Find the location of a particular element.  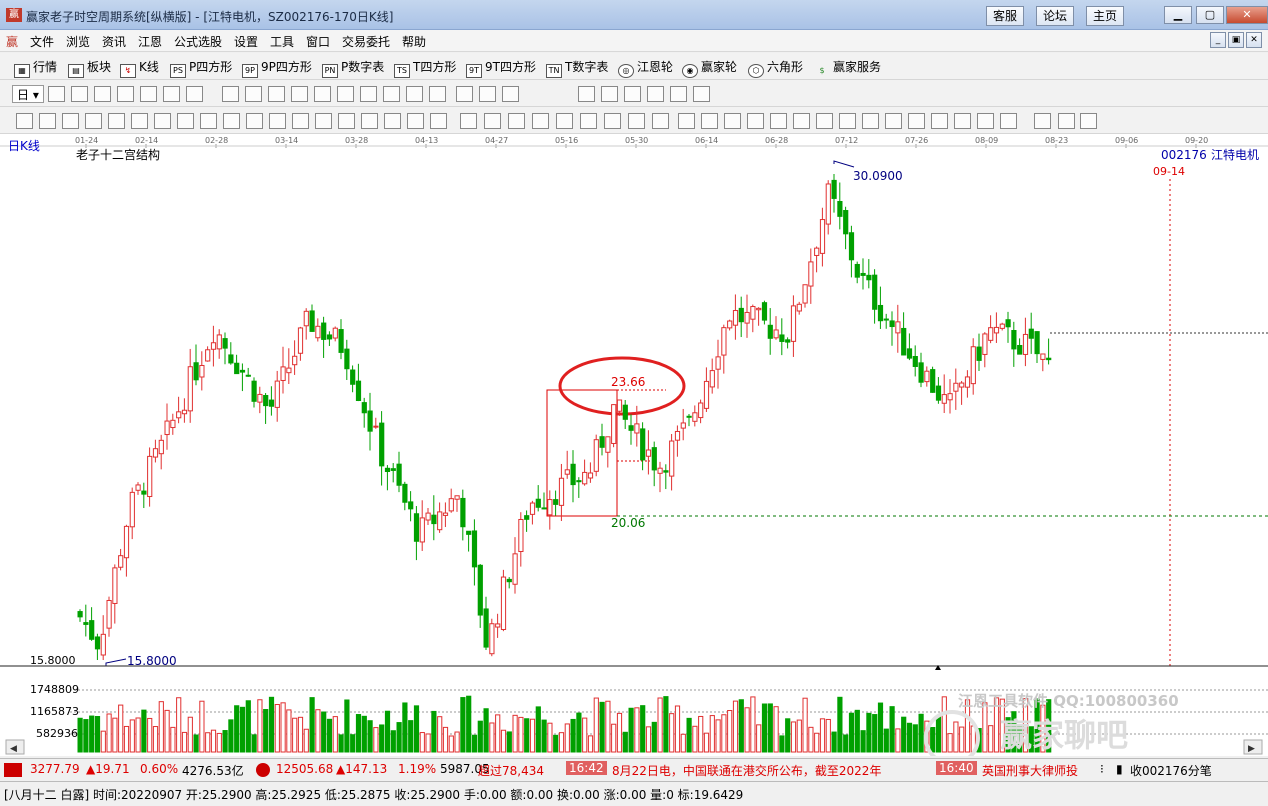

9t-square-button: 9T 9T四方形 is located at coordinates (501, 68).